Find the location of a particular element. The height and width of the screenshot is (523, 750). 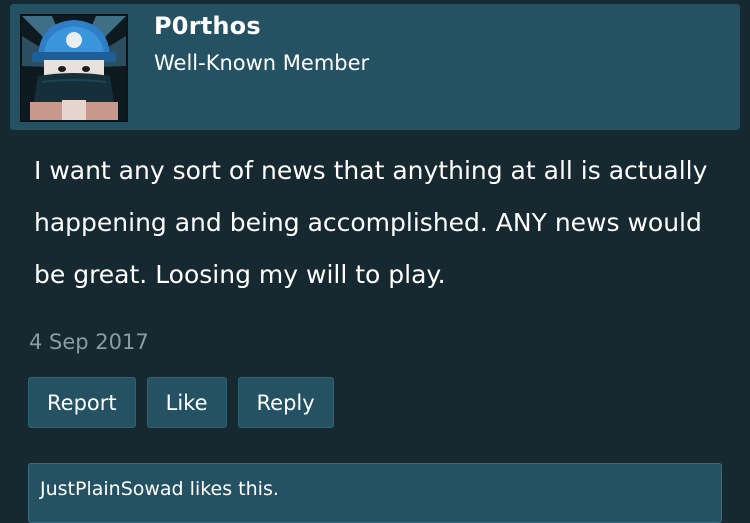

report-button: Report is located at coordinates (82, 402).